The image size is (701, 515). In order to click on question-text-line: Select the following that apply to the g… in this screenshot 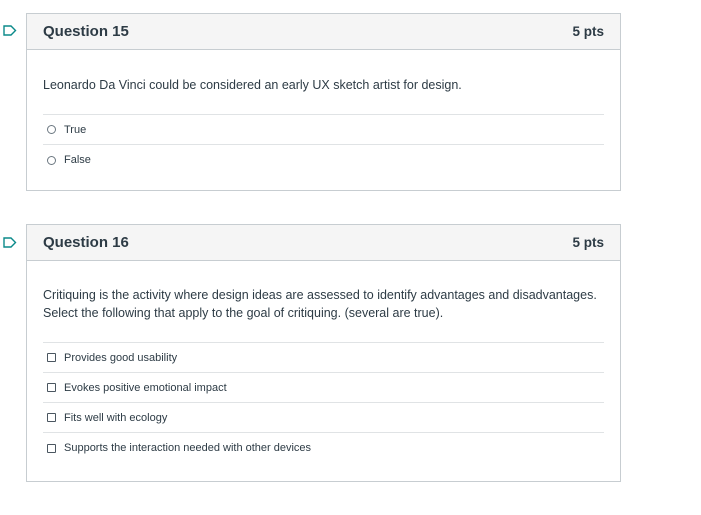, I will do `click(243, 313)`.